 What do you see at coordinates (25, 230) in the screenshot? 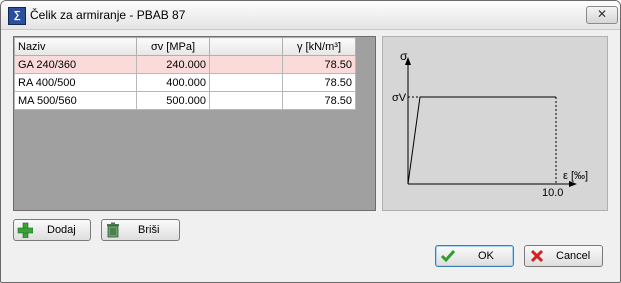
I see `plus-icon` at bounding box center [25, 230].